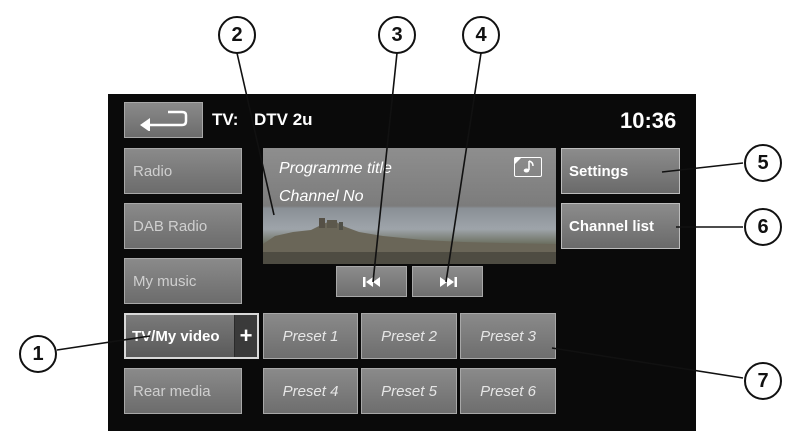 The height and width of the screenshot is (431, 790). What do you see at coordinates (38, 354) in the screenshot?
I see `callout-1: 1` at bounding box center [38, 354].